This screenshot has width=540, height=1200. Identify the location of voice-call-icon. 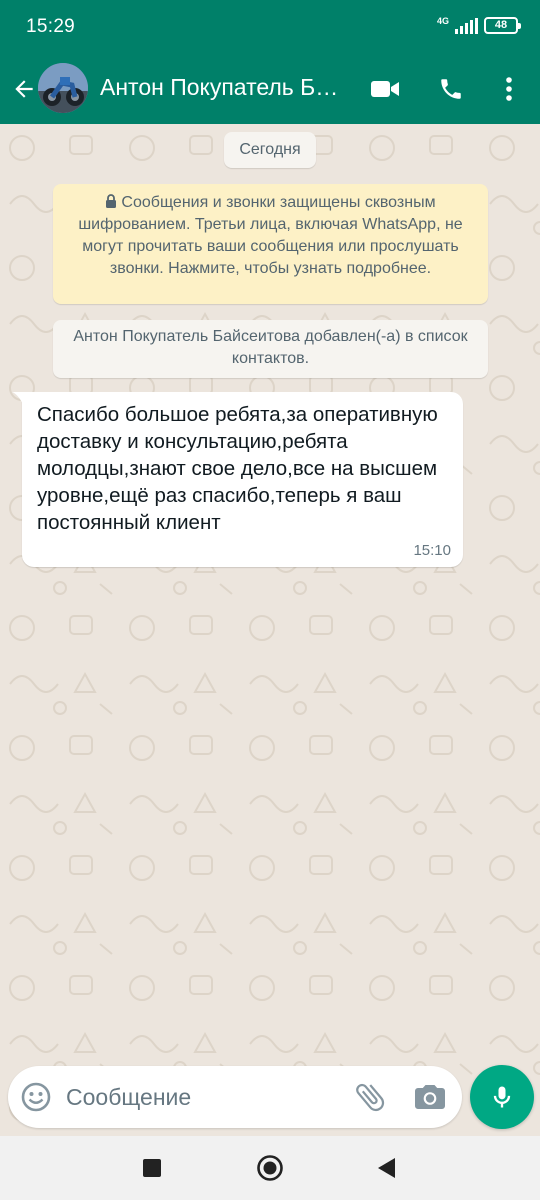
(451, 89).